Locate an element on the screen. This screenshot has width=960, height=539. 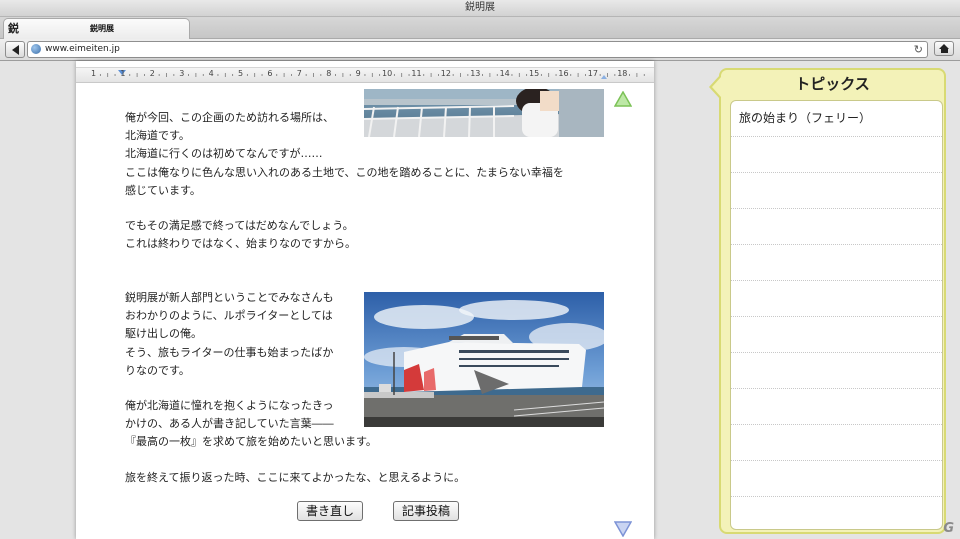
topic-item: 旅の始まり（フェリー） is located at coordinates (836, 119).